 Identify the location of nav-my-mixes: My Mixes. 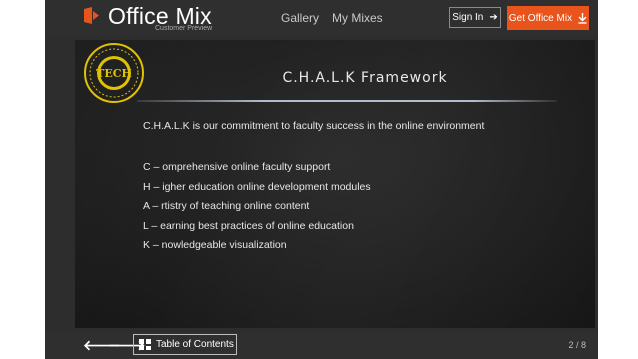
(357, 18).